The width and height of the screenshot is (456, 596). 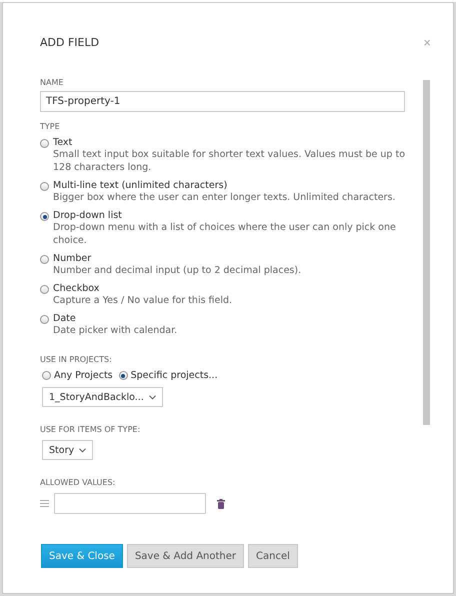 I want to click on field-label: USE IN PROJECTS:, so click(x=76, y=359).